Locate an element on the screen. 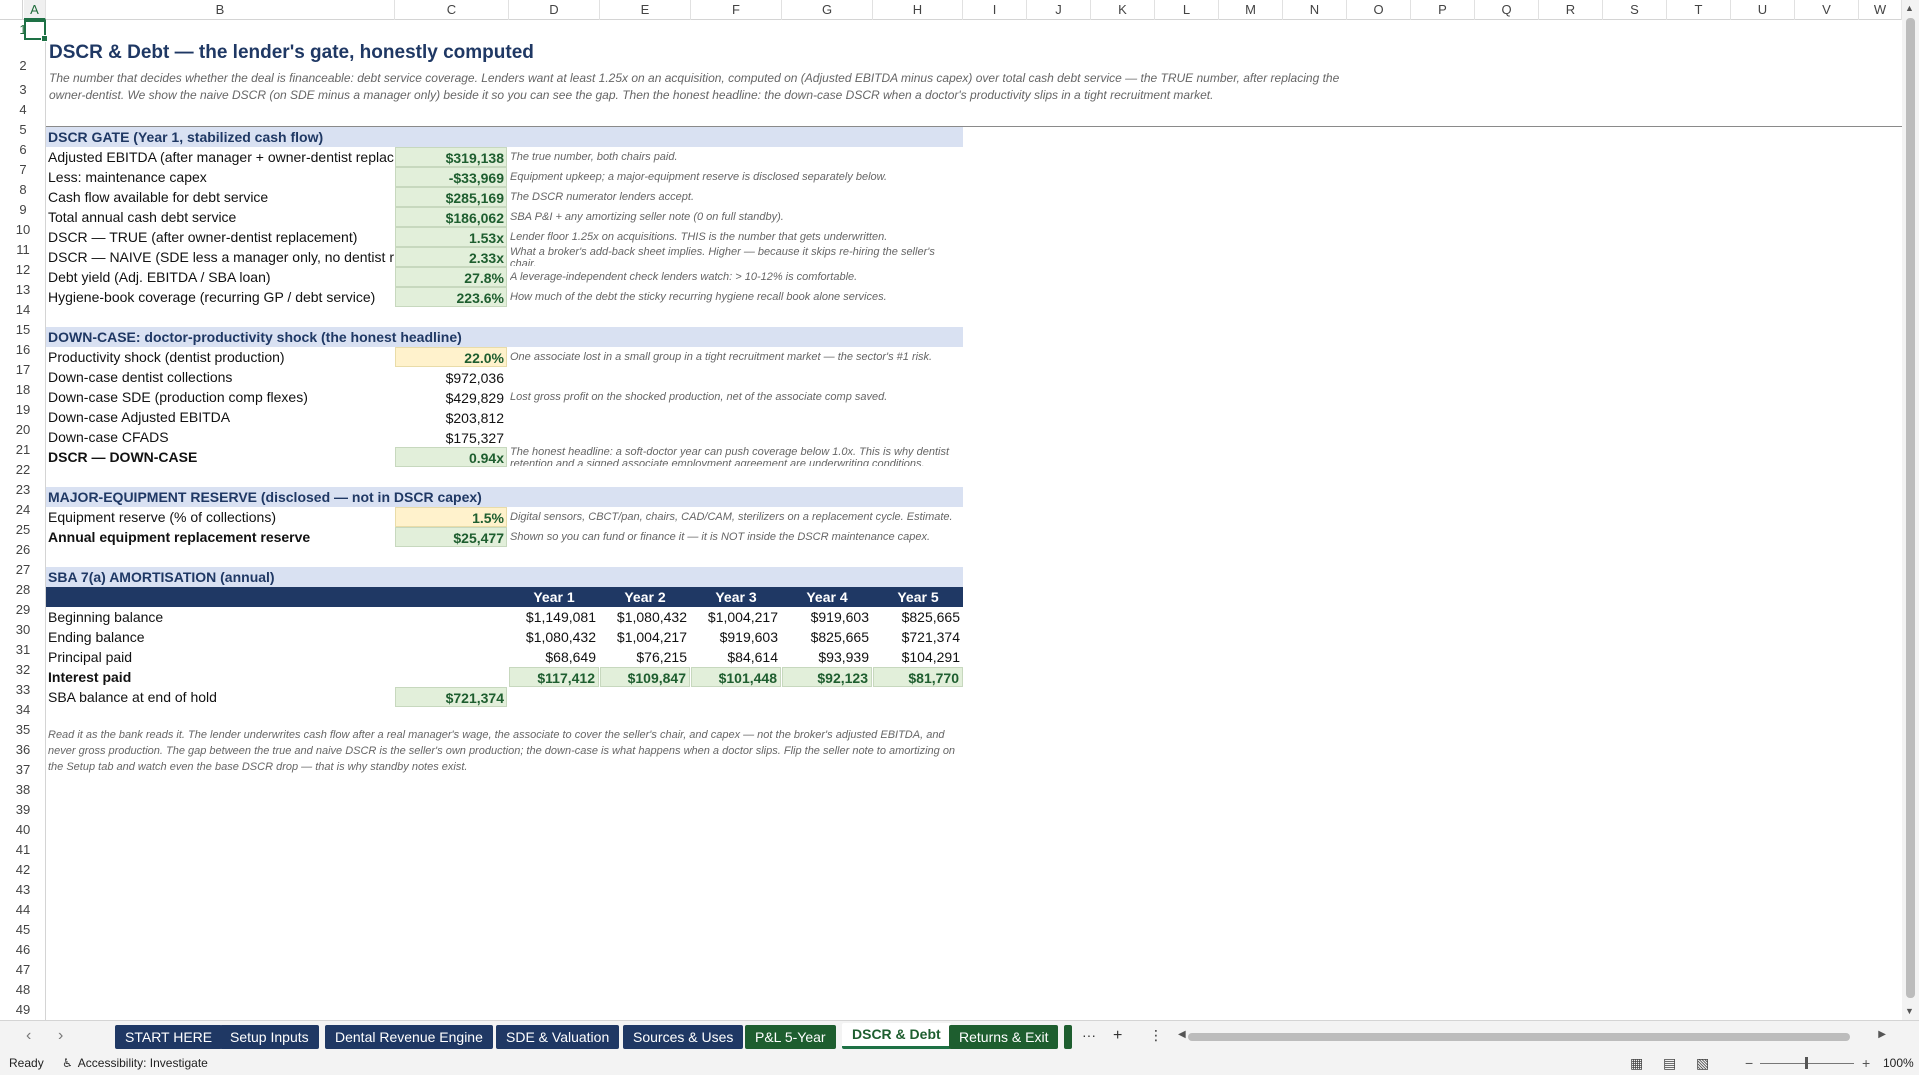 The height and width of the screenshot is (1075, 1919). column-header-u: U is located at coordinates (1763, 10).